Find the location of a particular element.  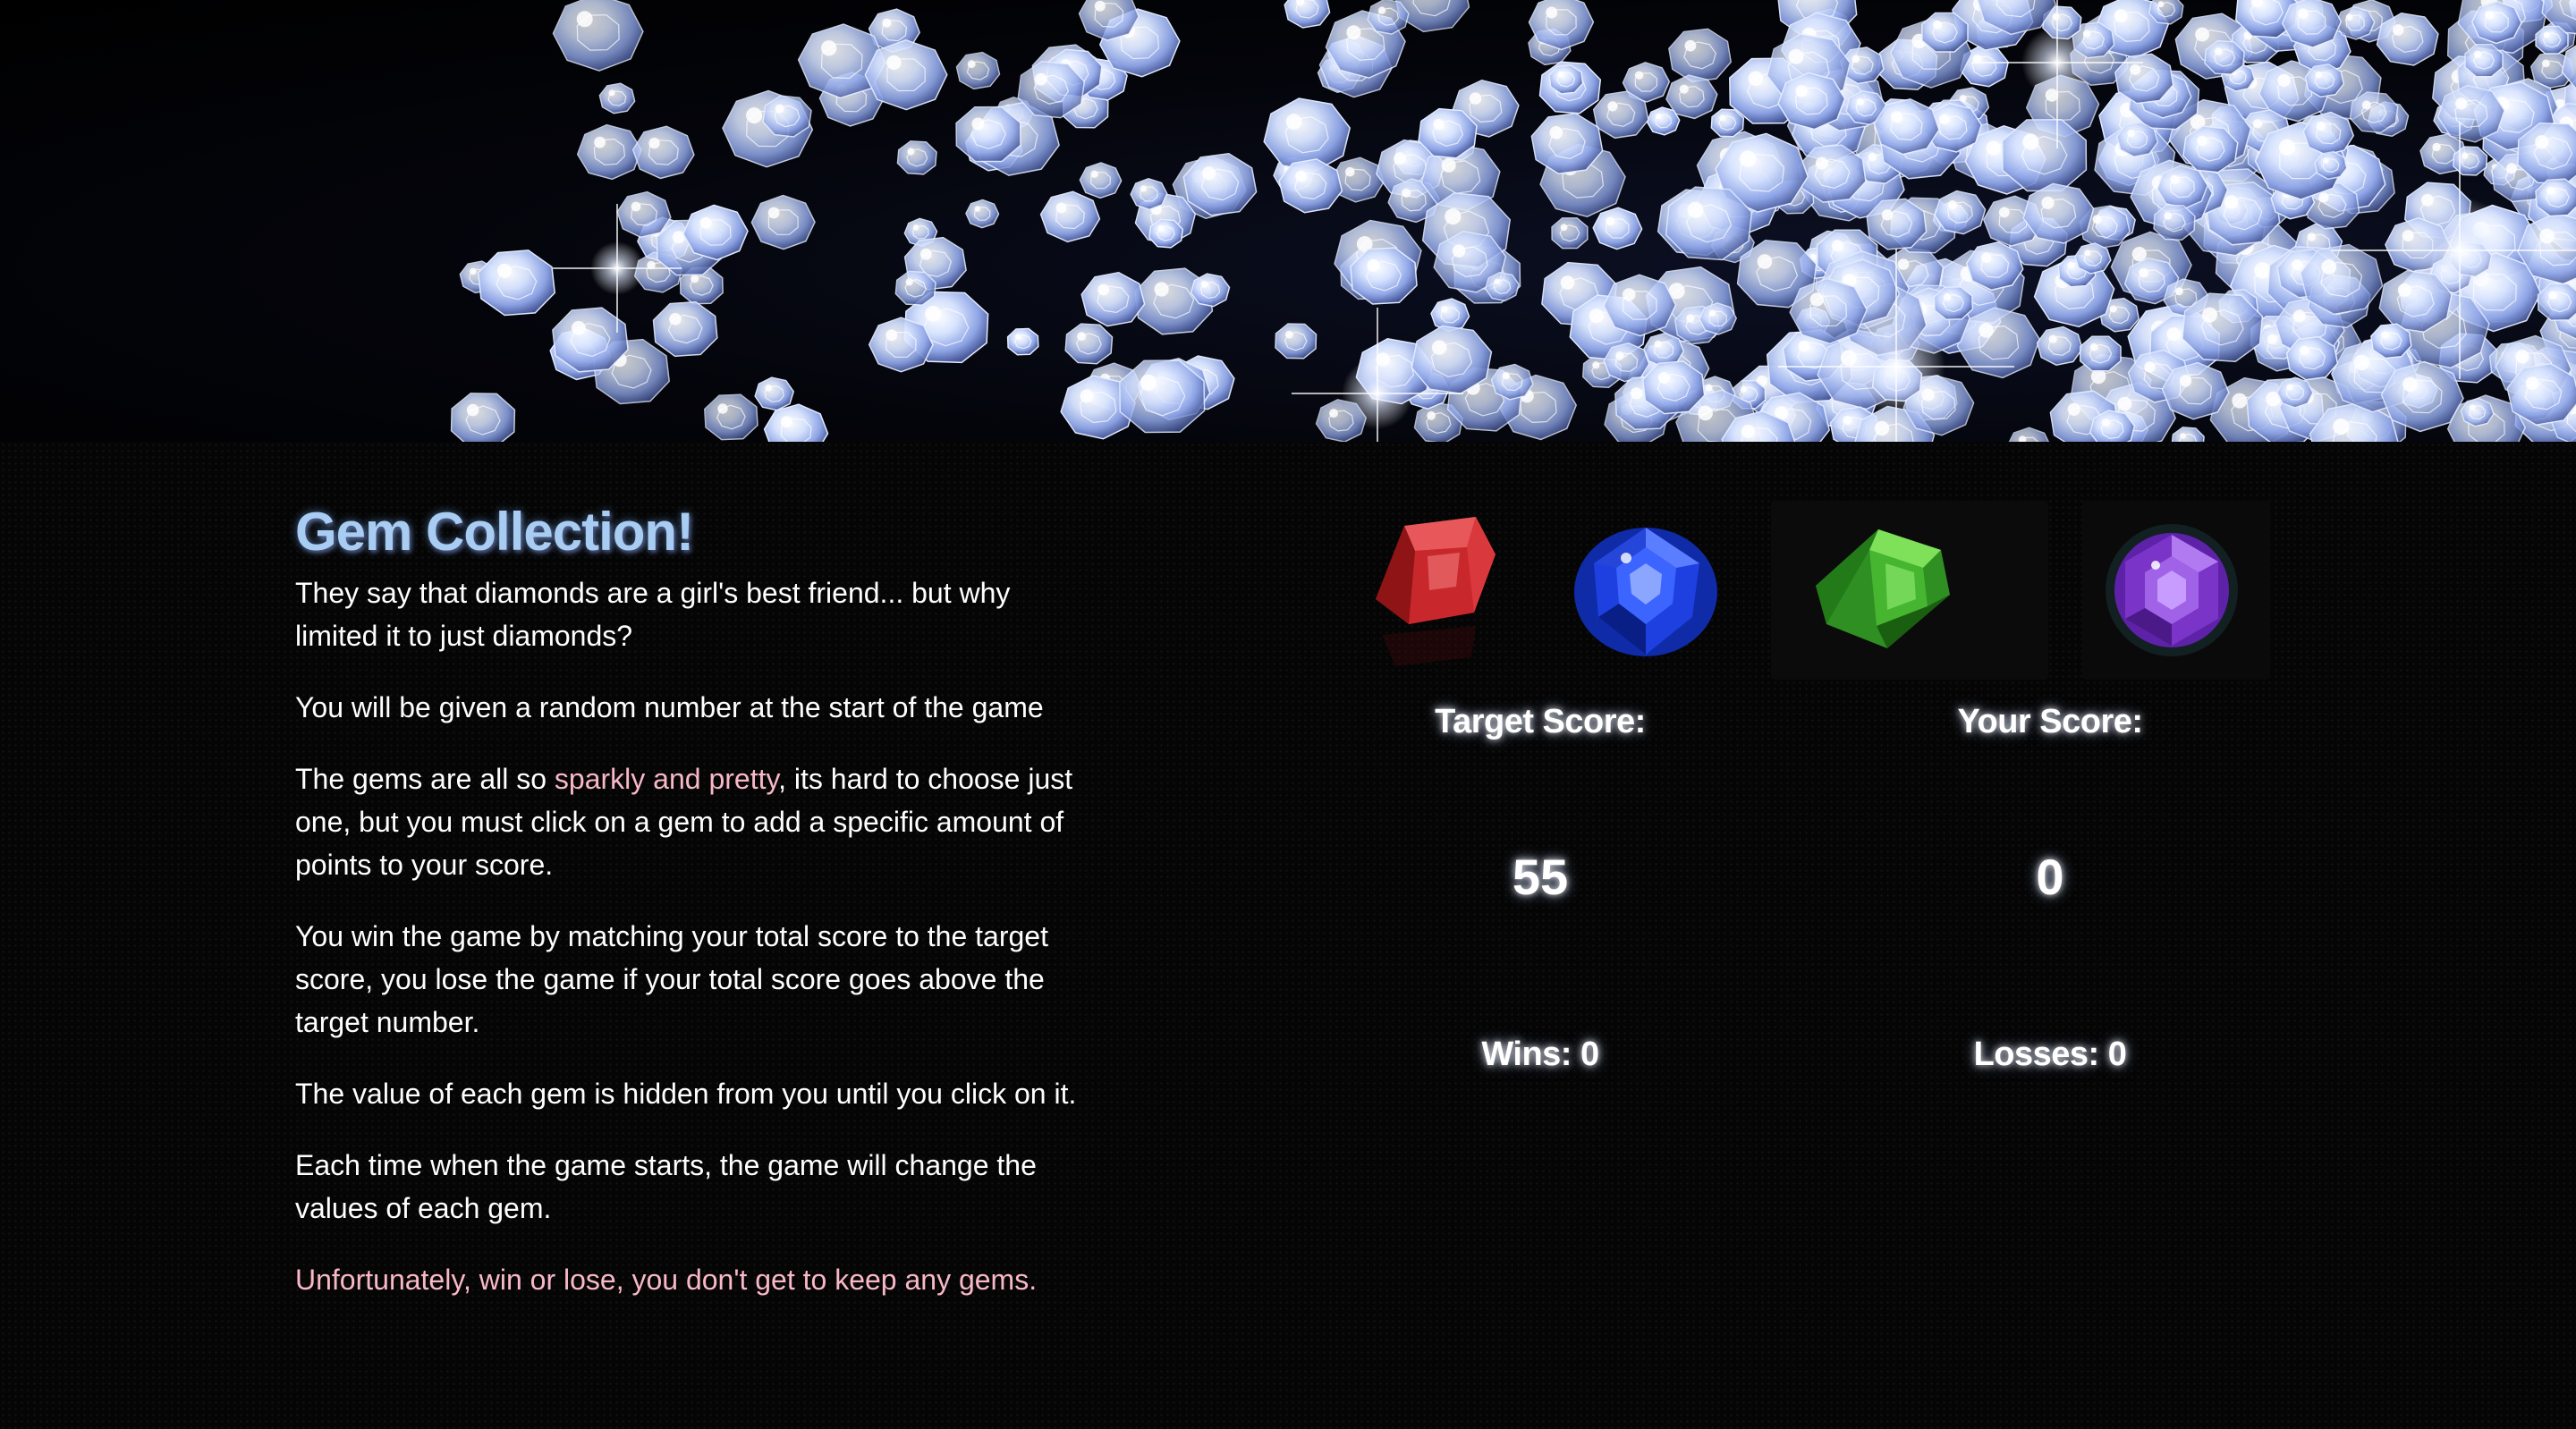

target-score-label: Target Score: is located at coordinates (1540, 721).